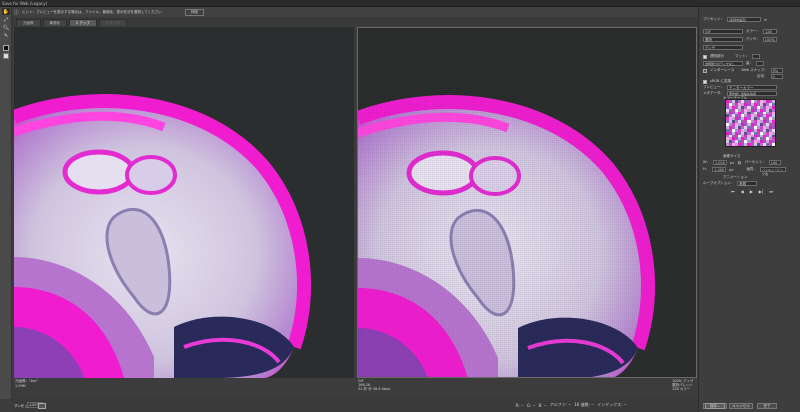  Describe the element at coordinates (400, 3) in the screenshot. I see `title-bar: Save for Web (Legacy)` at that location.